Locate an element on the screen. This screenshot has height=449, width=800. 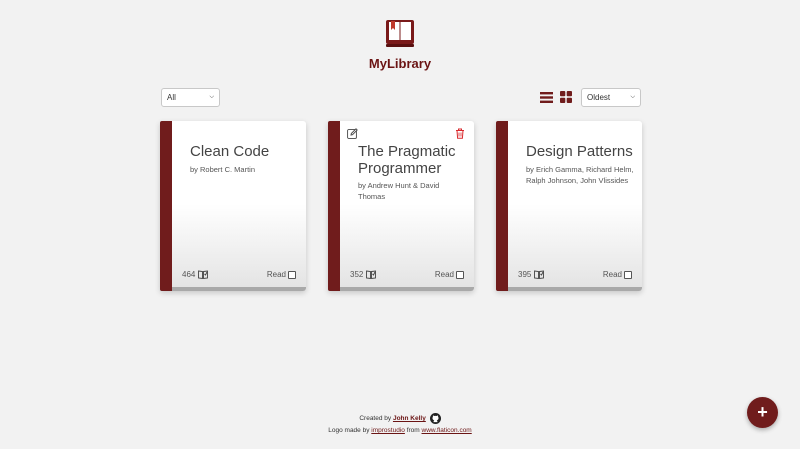
book-pages: 352 is located at coordinates (363, 274).